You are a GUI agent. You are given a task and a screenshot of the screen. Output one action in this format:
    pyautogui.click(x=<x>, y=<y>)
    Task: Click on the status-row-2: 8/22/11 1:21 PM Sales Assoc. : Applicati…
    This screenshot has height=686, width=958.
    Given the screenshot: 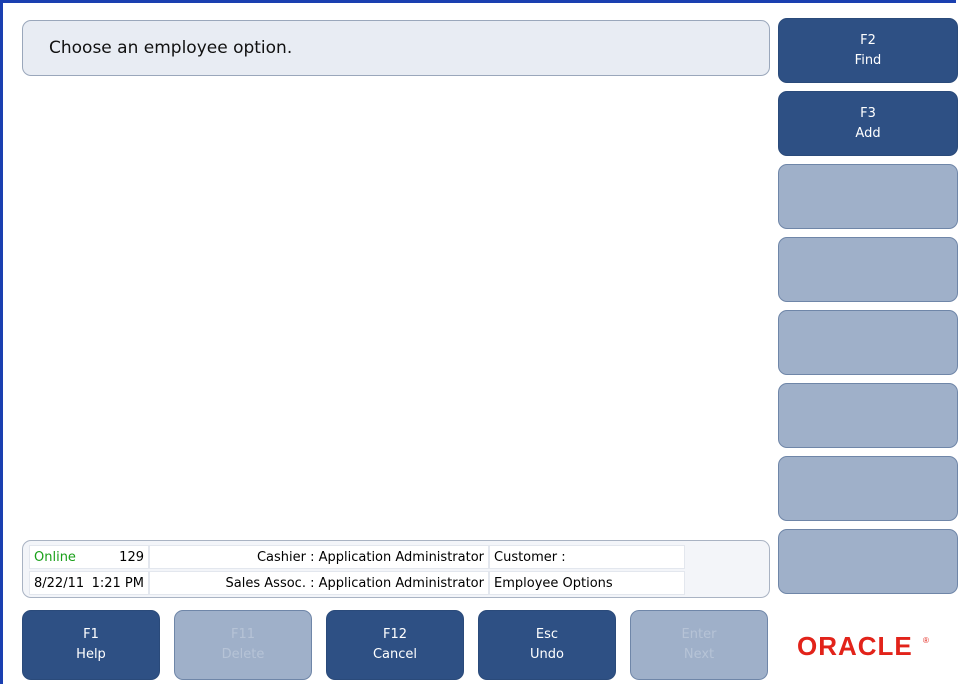 What is the action you would take?
    pyautogui.click(x=396, y=583)
    